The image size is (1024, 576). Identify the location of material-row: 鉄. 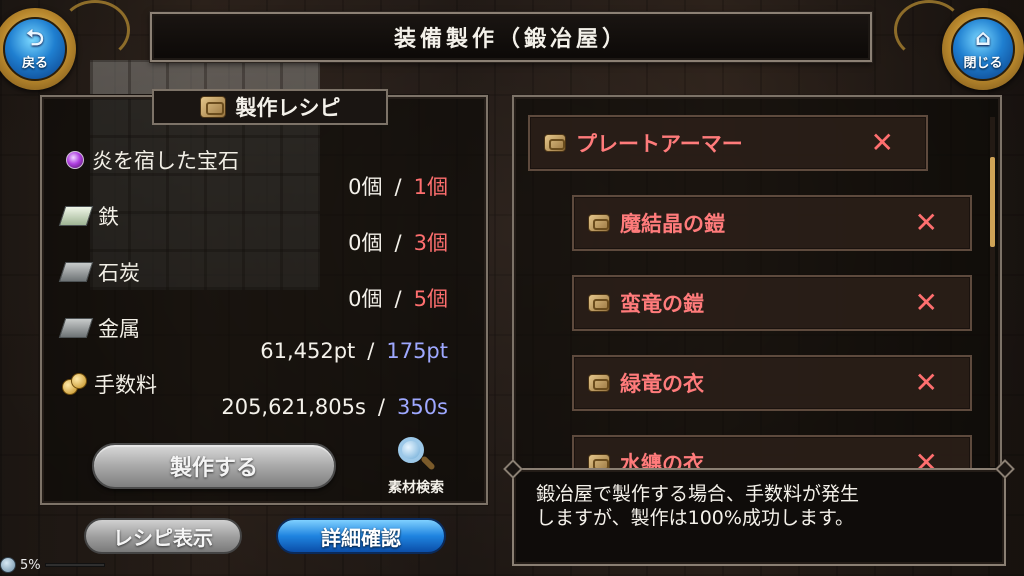
(88, 216).